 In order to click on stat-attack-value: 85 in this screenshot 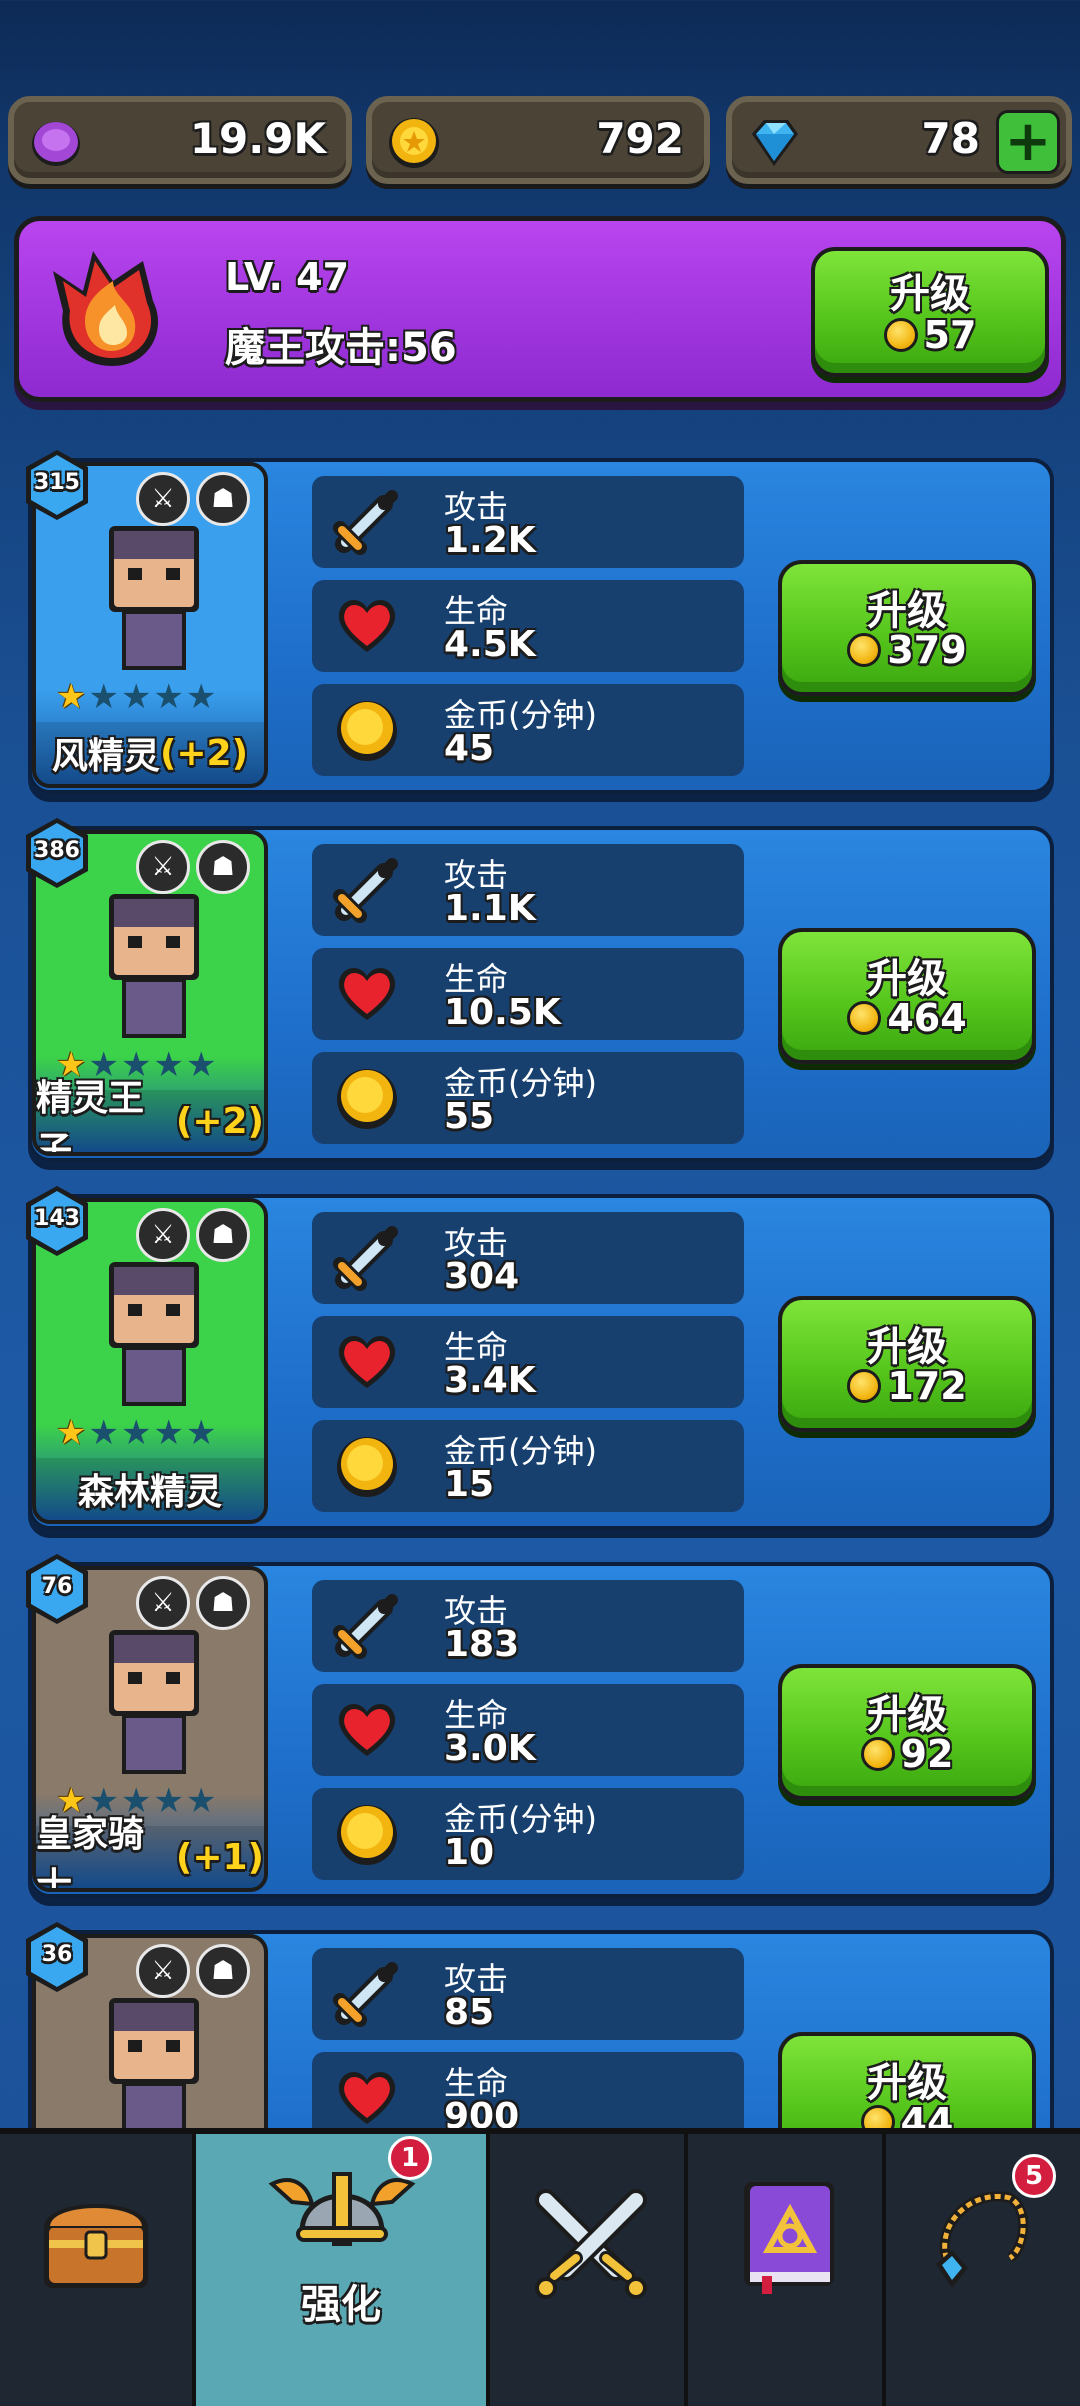, I will do `click(469, 2012)`.